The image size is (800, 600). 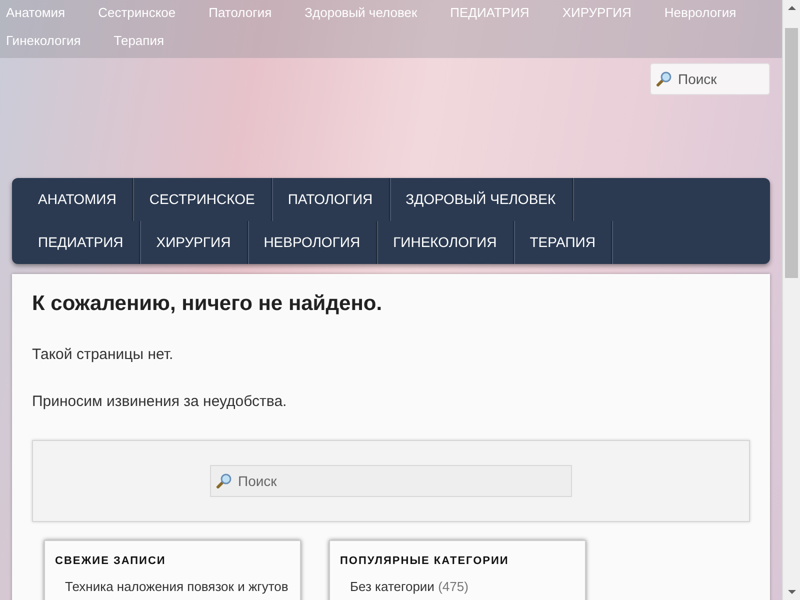 What do you see at coordinates (791, 300) in the screenshot?
I see `scrollbar` at bounding box center [791, 300].